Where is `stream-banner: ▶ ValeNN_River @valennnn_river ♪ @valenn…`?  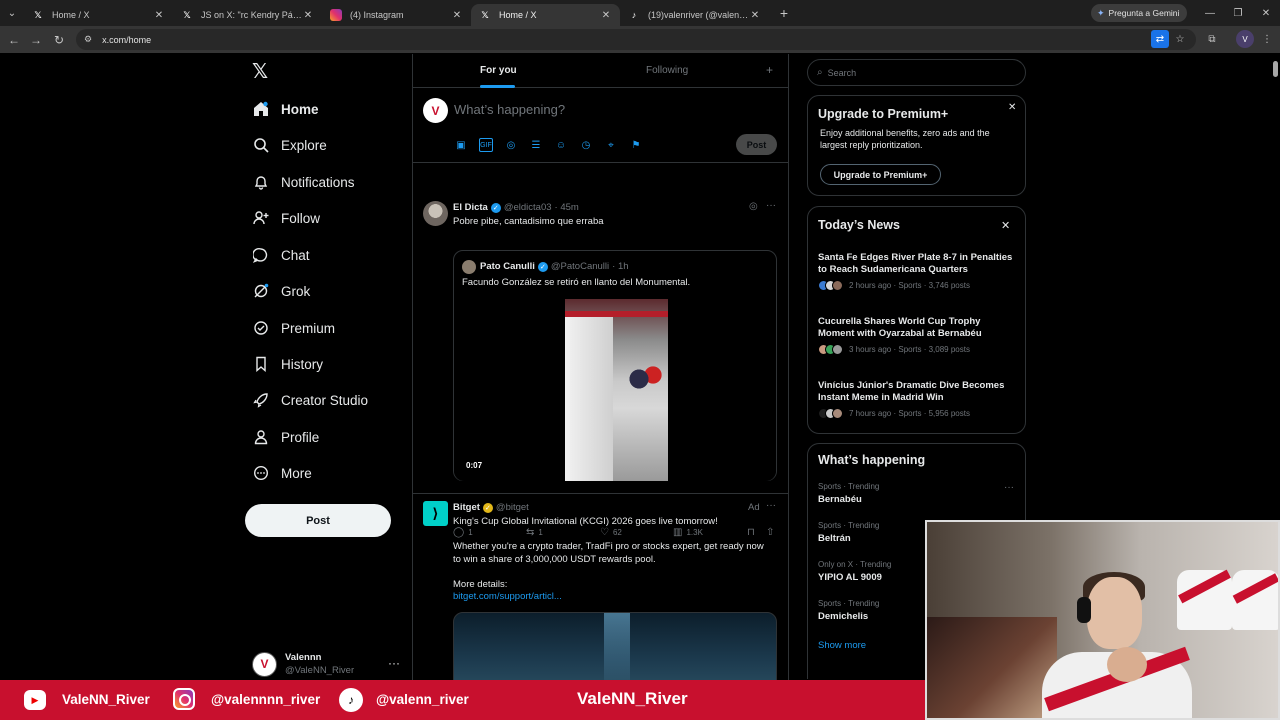
stream-banner: ▶ ValeNN_River @valennnn_river ♪ @valenn… is located at coordinates (462, 700).